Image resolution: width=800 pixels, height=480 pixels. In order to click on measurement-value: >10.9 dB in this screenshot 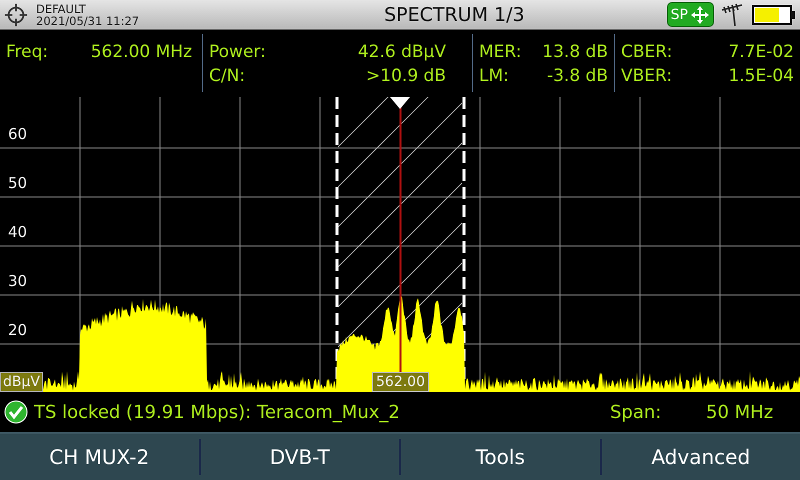, I will do `click(406, 76)`.